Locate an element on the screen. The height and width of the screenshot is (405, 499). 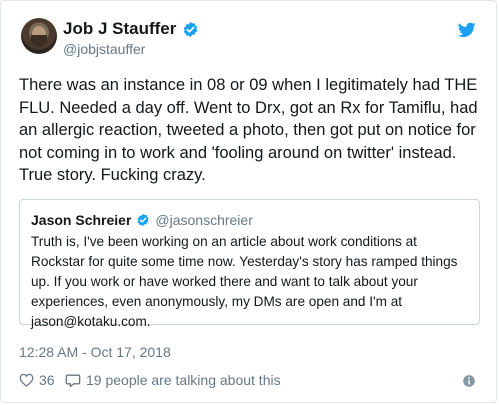
author-handle: @jobjstauffer is located at coordinates (104, 49).